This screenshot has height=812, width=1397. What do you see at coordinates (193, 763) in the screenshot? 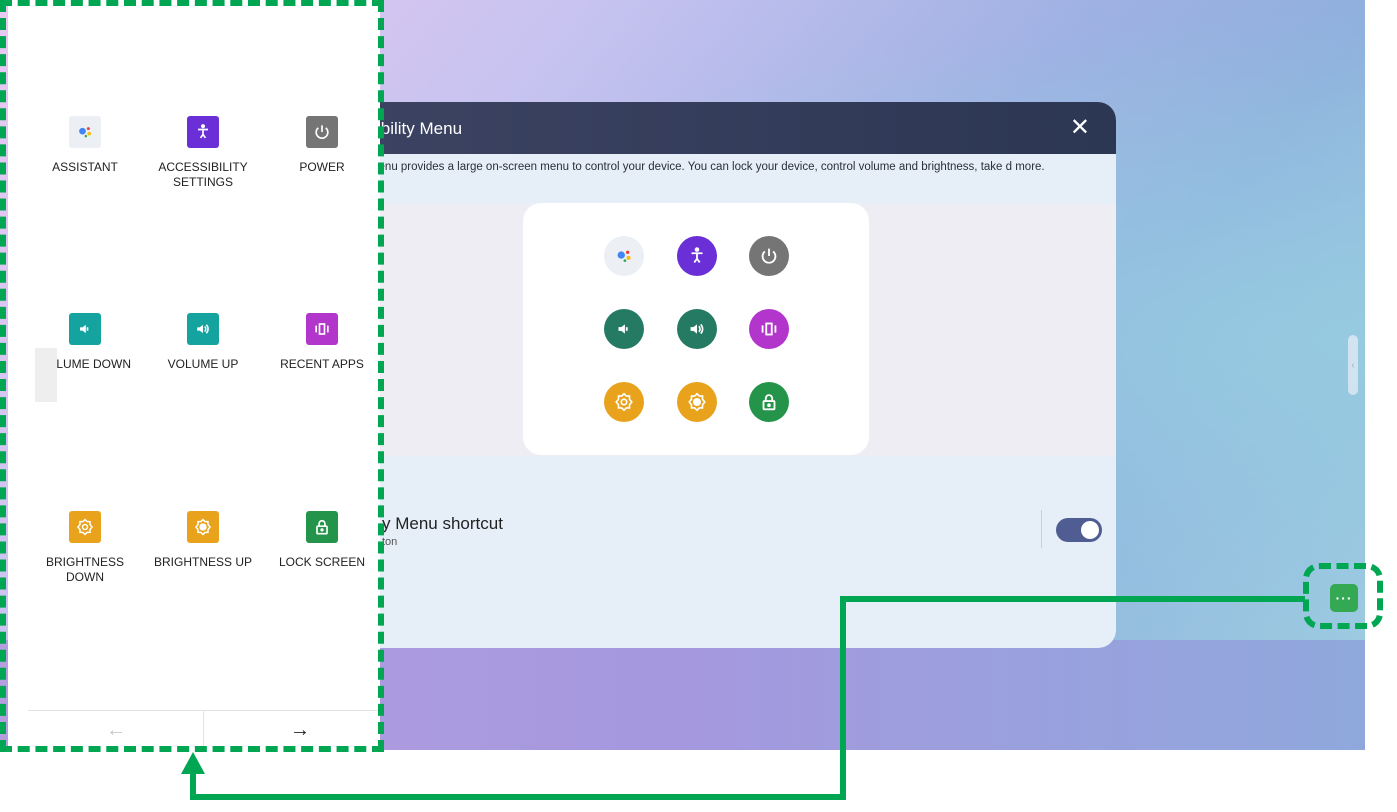
I see `arrow-head` at bounding box center [193, 763].